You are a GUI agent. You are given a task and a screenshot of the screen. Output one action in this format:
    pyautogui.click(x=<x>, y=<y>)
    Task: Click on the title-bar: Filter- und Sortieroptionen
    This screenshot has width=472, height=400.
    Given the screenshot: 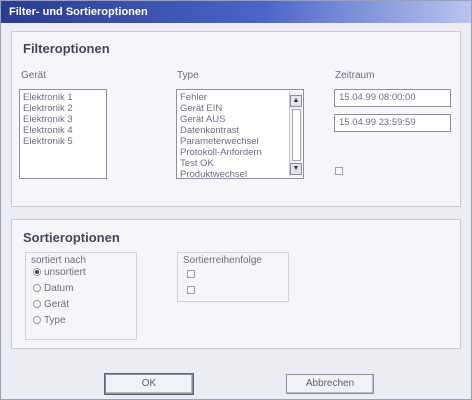 What is the action you would take?
    pyautogui.click(x=236, y=12)
    